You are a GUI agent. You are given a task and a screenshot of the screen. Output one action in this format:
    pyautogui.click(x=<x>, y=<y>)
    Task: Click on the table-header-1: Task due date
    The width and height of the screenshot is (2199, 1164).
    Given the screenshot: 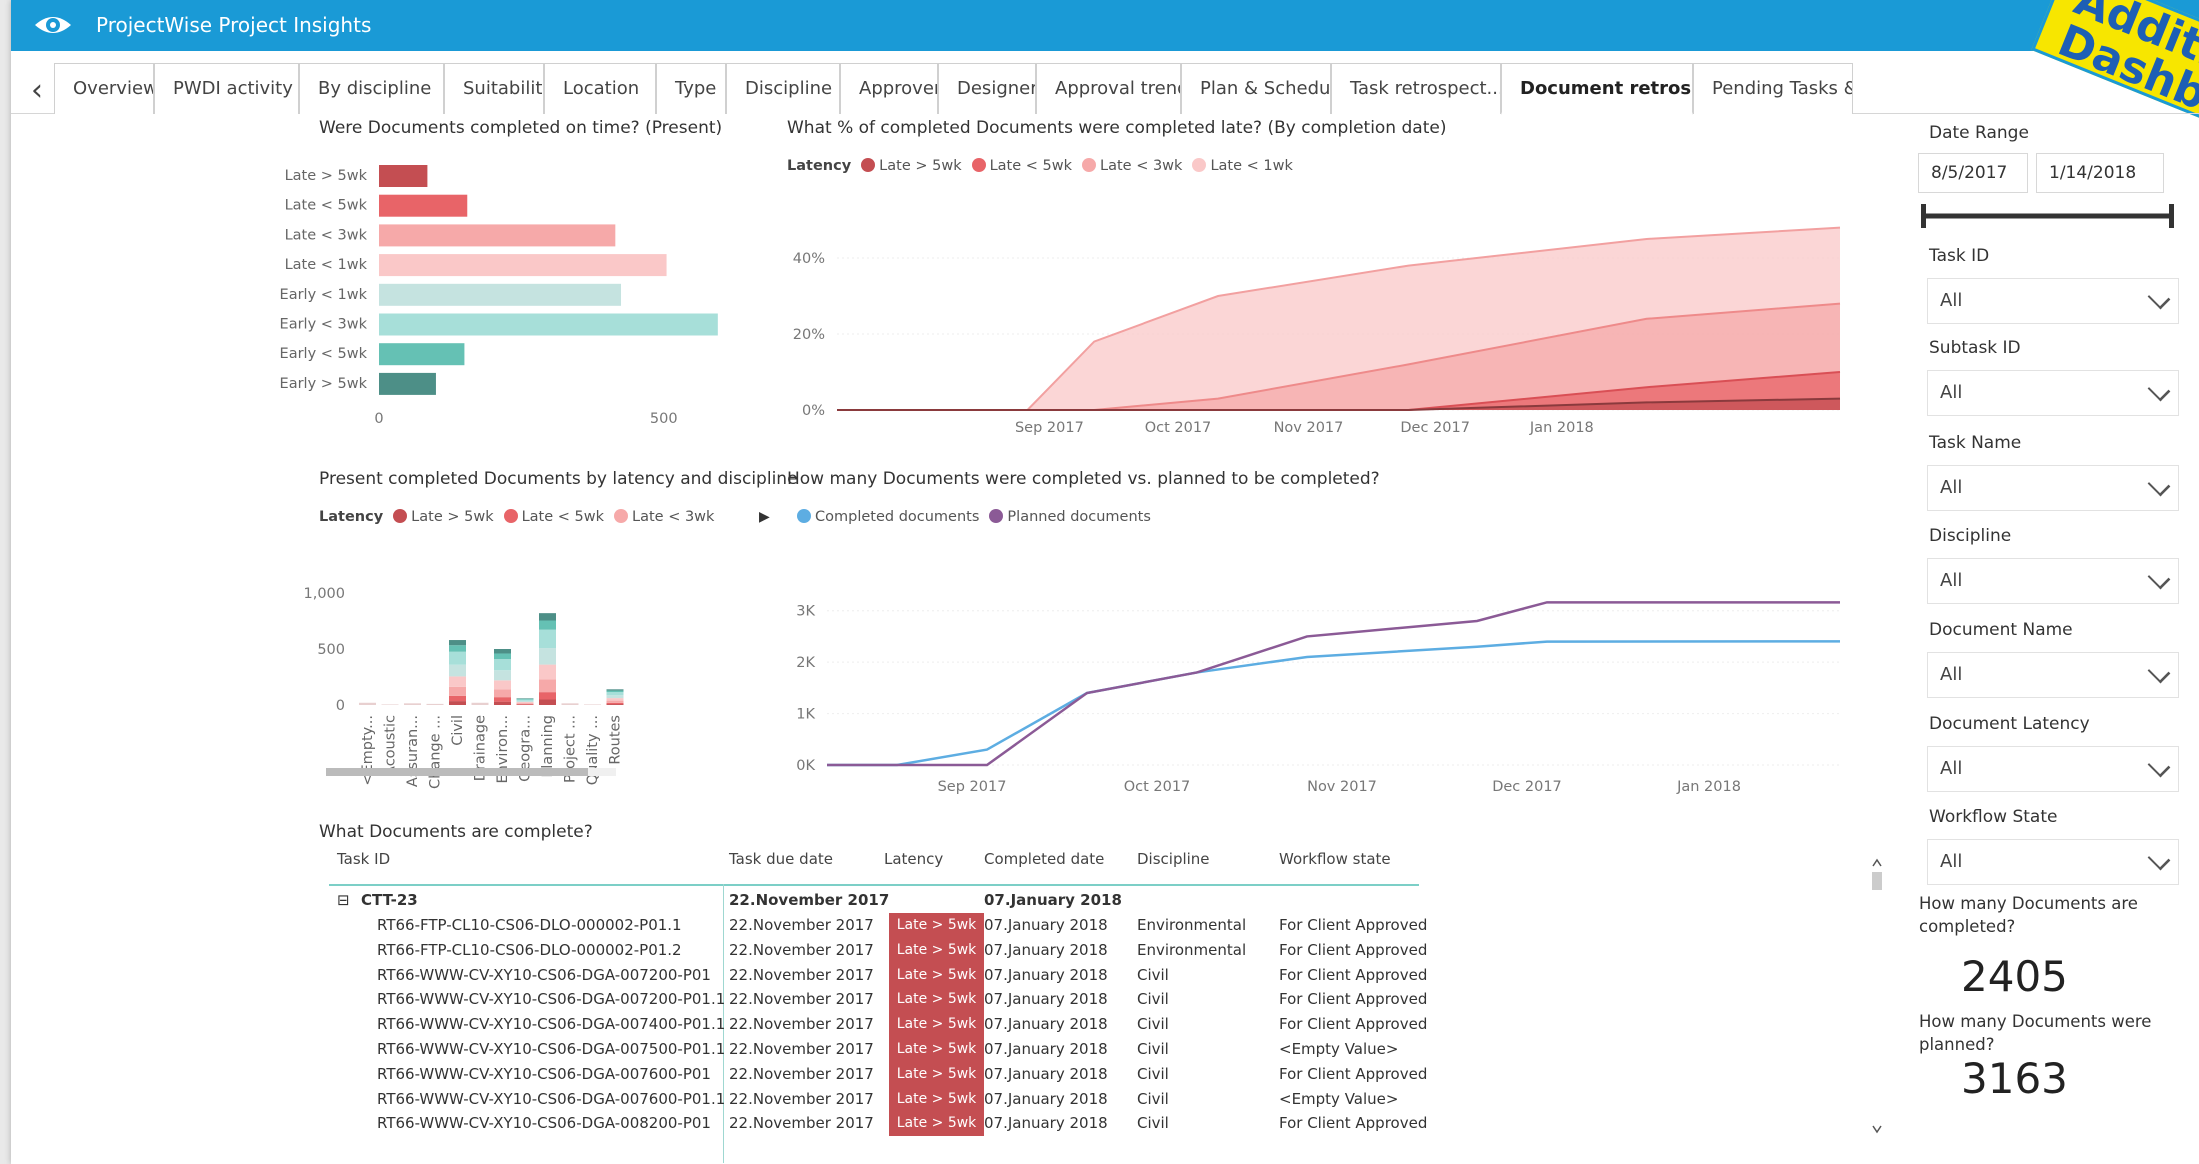 What is the action you would take?
    pyautogui.click(x=781, y=859)
    